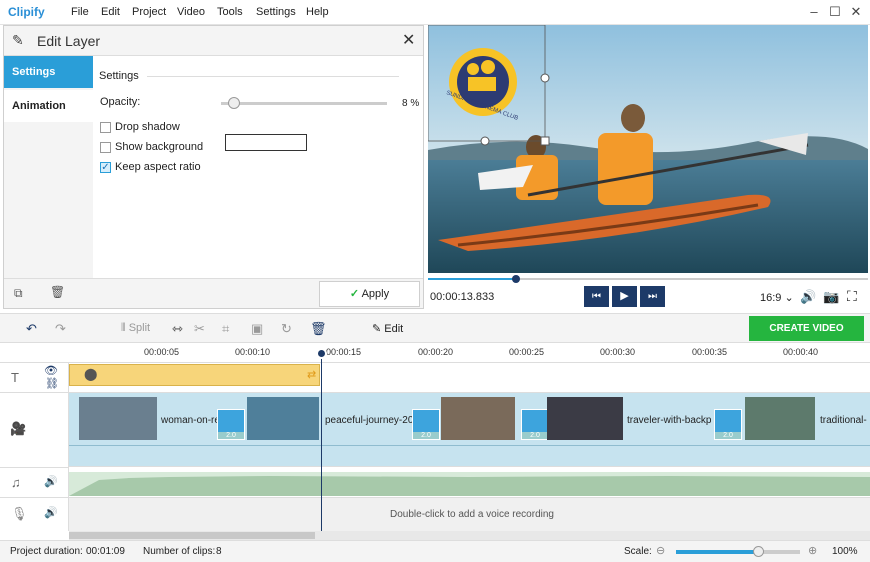 The image size is (870, 562). Describe the element at coordinates (91, 374) in the screenshot. I see `title-clip-thumb-icon: ⬤` at that location.